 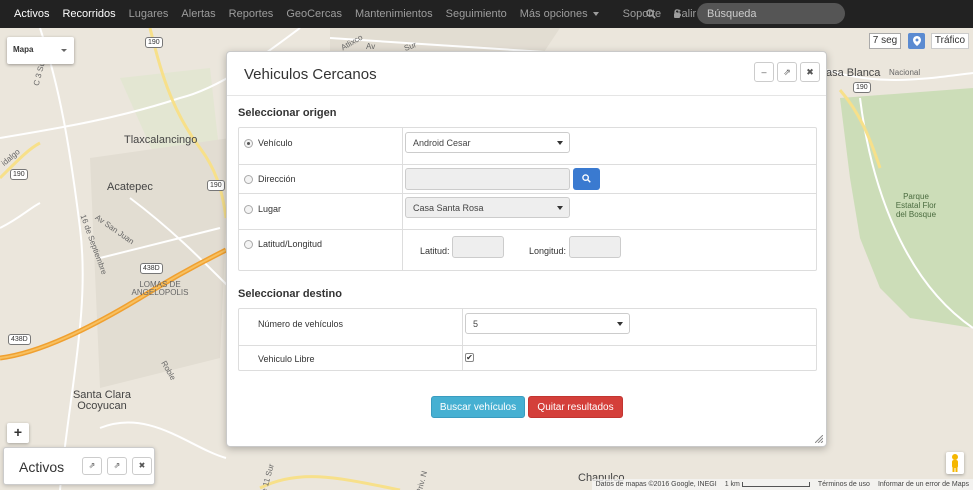 What do you see at coordinates (248, 179) in the screenshot?
I see `origin-radio-direccion` at bounding box center [248, 179].